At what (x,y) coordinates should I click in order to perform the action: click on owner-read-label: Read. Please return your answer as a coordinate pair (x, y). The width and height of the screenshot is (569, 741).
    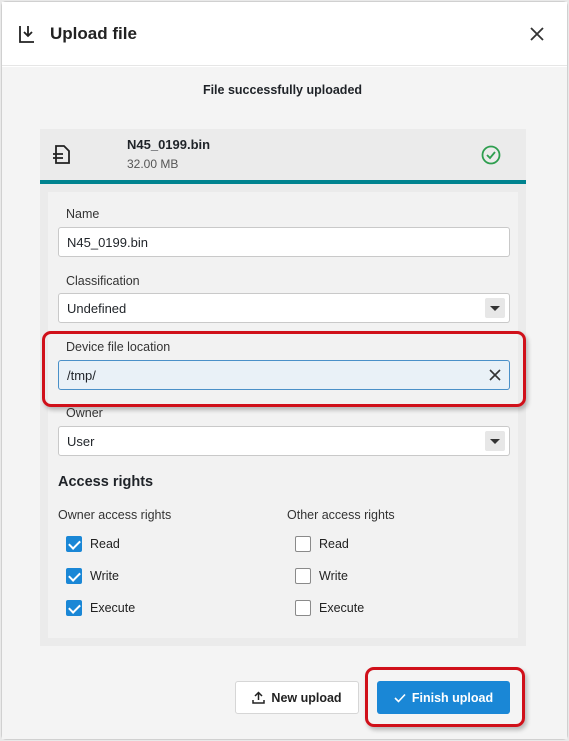
    Looking at the image, I should click on (105, 544).